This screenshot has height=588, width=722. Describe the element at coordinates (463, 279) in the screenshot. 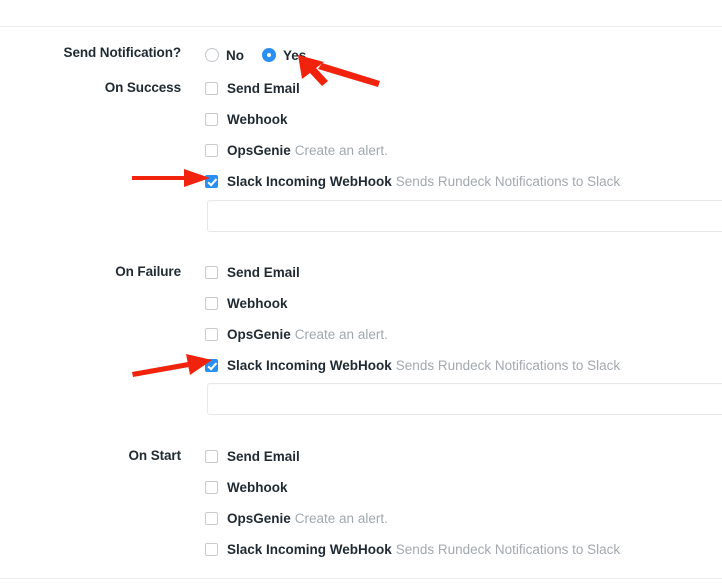

I see `checkbox-row-send-email-failure: Send Email` at that location.